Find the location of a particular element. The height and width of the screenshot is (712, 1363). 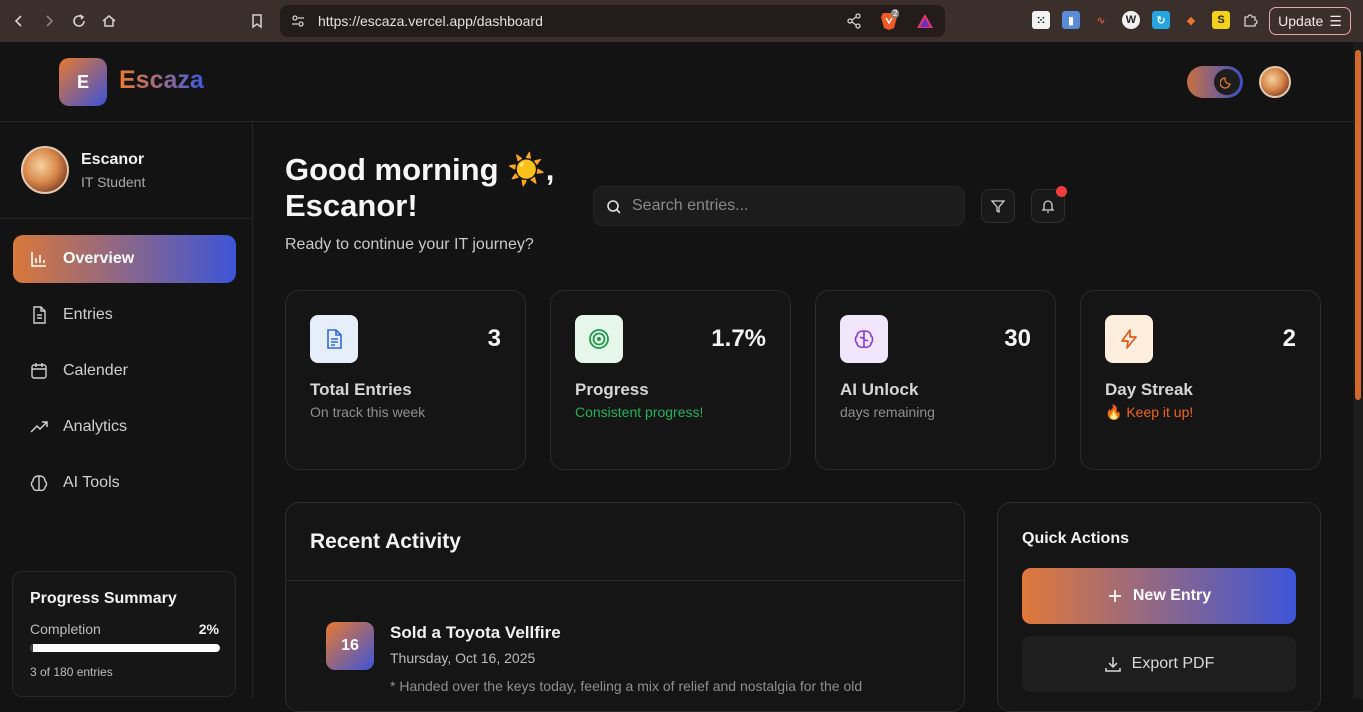

app-header: E Escaza is located at coordinates (676, 82).